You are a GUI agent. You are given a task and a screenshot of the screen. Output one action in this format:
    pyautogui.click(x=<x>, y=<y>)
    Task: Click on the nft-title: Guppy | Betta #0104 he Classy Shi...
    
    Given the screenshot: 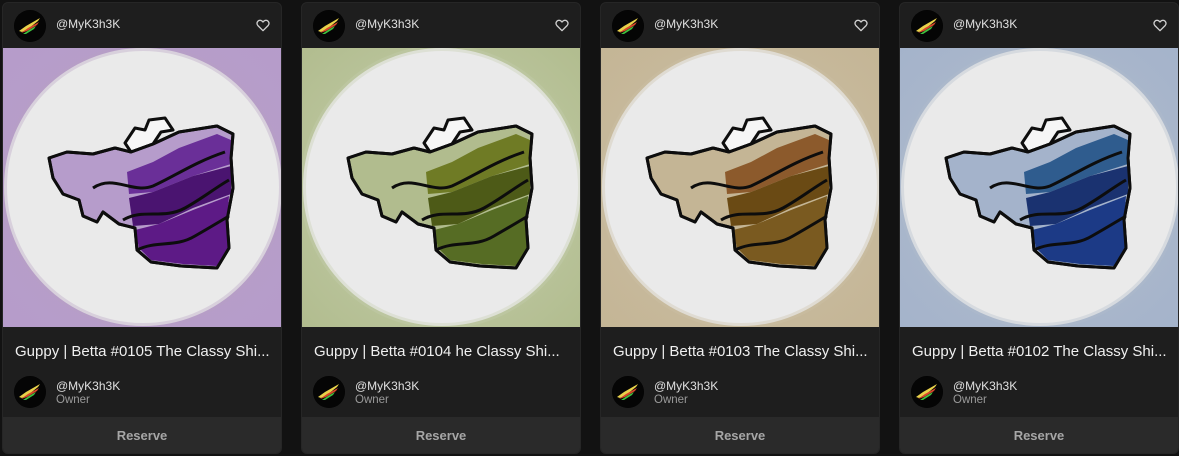 What is the action you would take?
    pyautogui.click(x=443, y=351)
    